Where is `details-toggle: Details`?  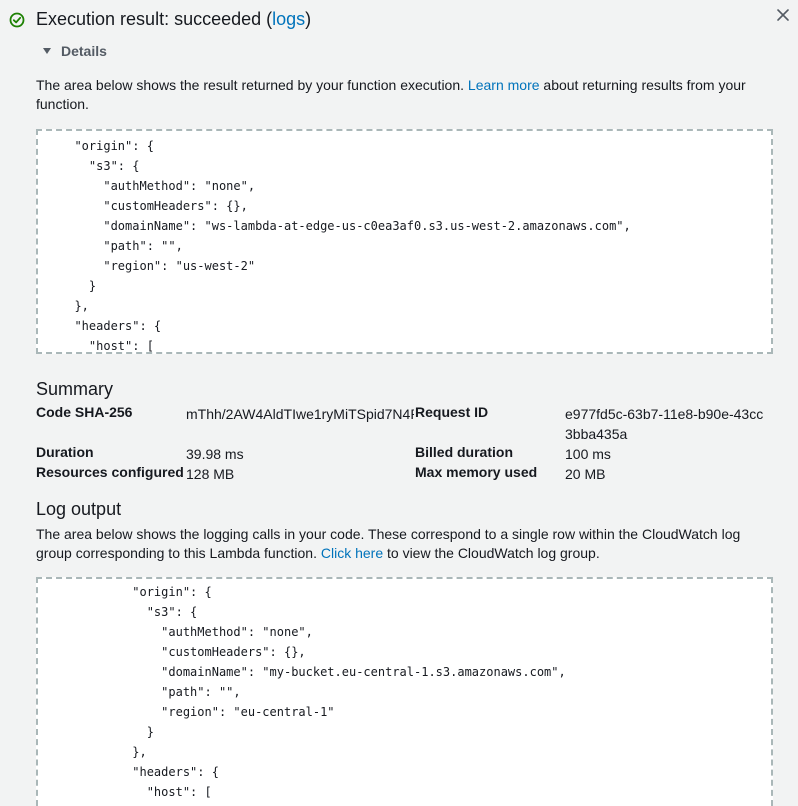 details-toggle: Details is located at coordinates (75, 51).